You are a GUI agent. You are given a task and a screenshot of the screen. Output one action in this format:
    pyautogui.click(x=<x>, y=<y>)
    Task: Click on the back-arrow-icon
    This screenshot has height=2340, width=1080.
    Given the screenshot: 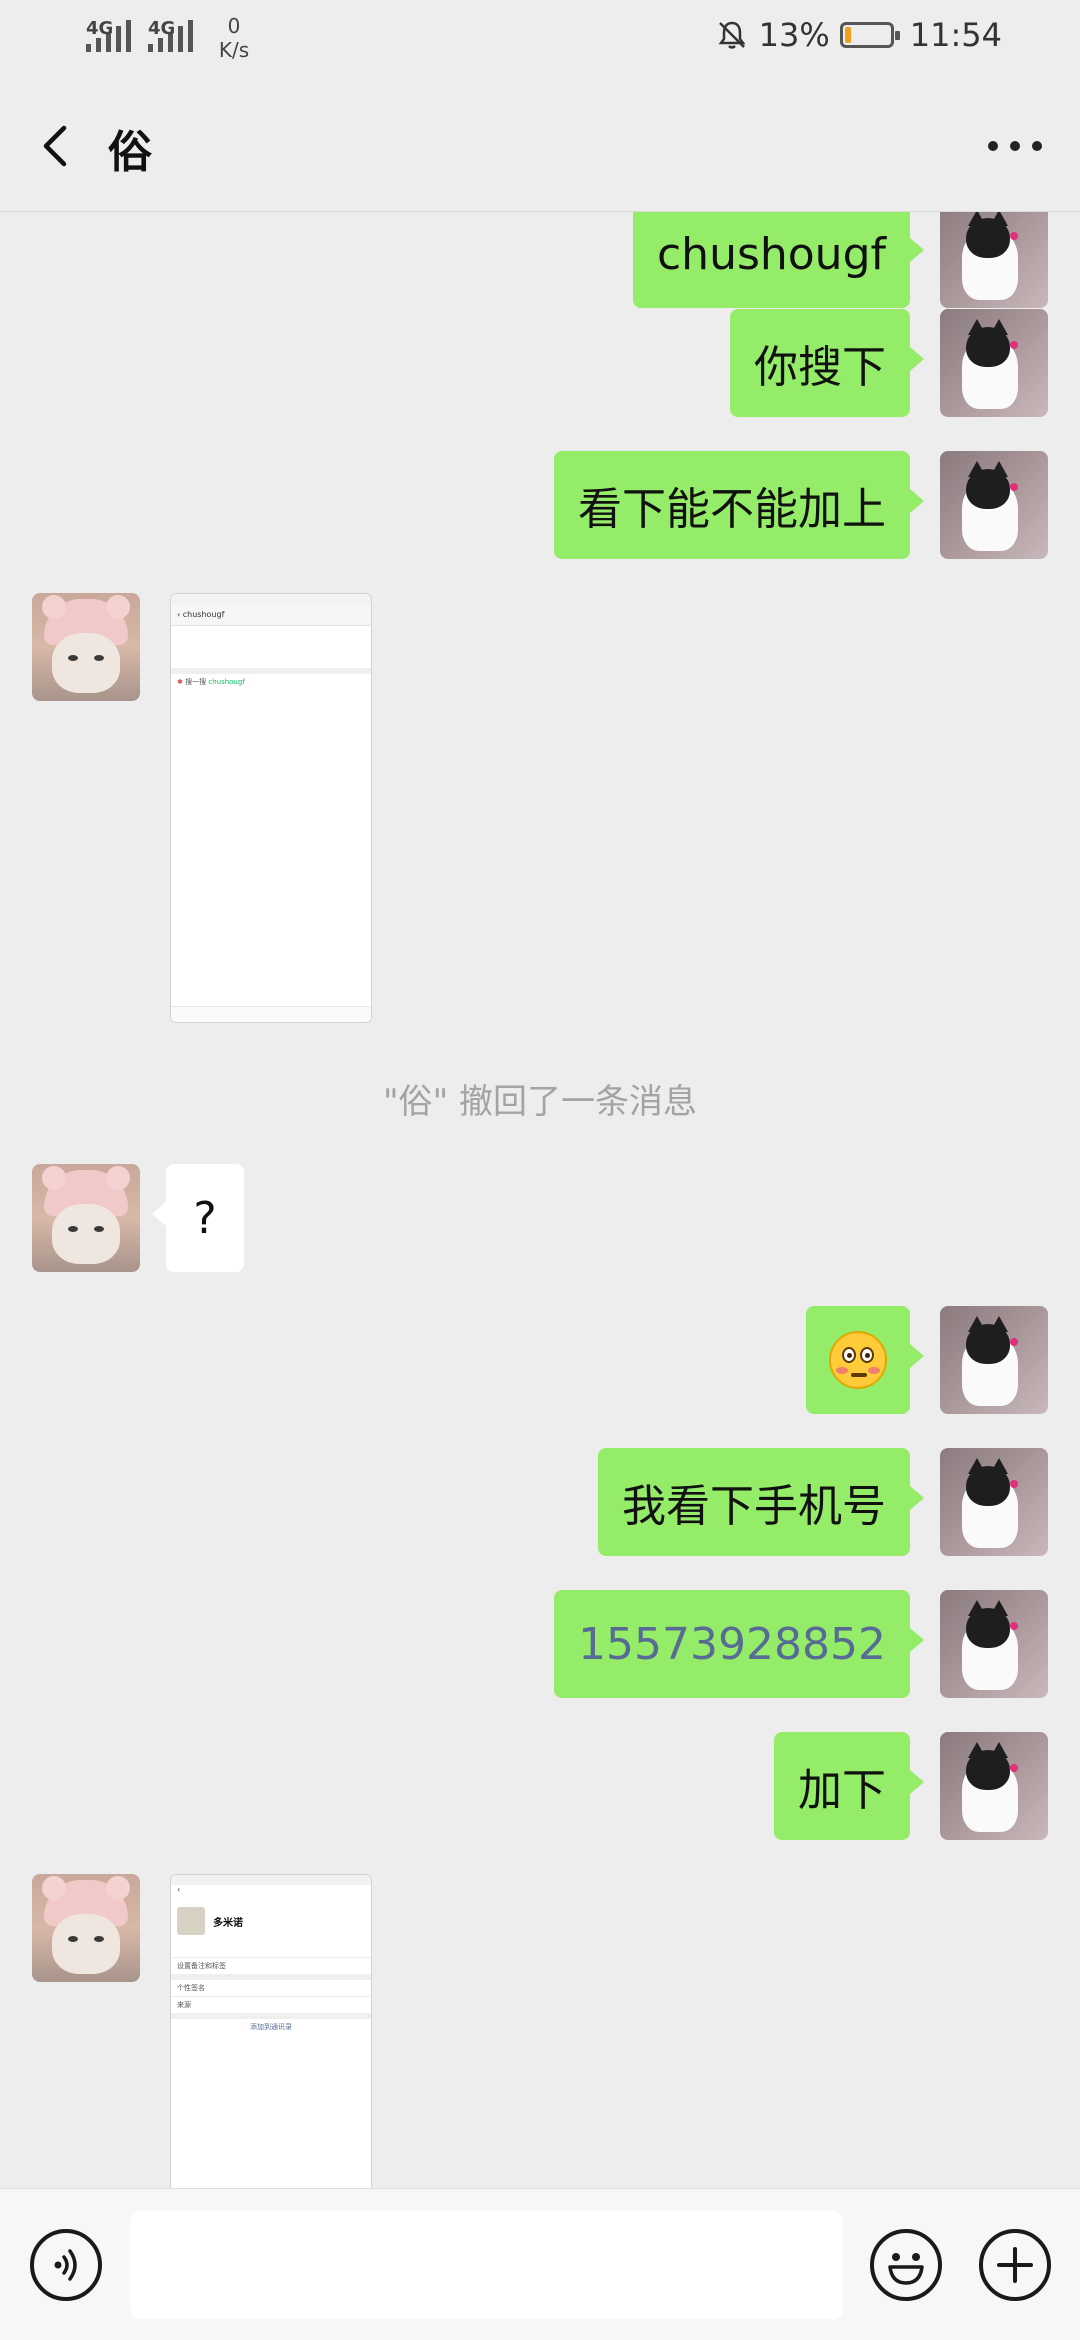 What is the action you would take?
    pyautogui.click(x=55, y=146)
    